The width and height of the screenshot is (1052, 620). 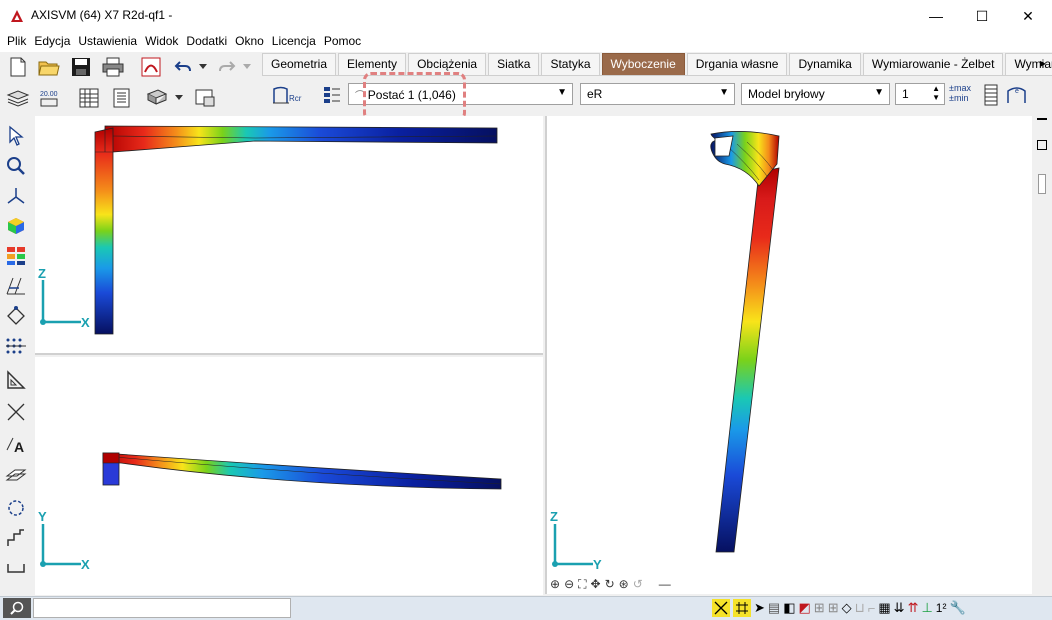 What do you see at coordinates (1042, 184) in the screenshot?
I see `scroll-thumb` at bounding box center [1042, 184].